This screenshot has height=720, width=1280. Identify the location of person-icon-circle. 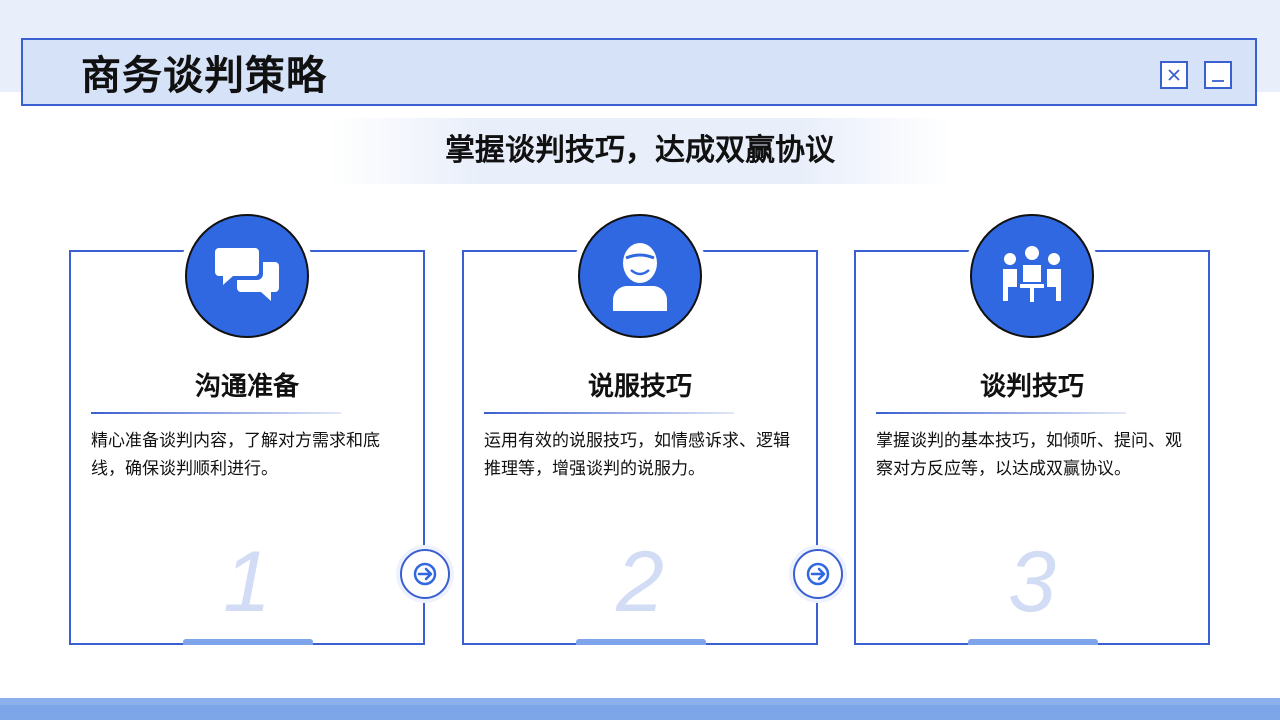
(640, 276).